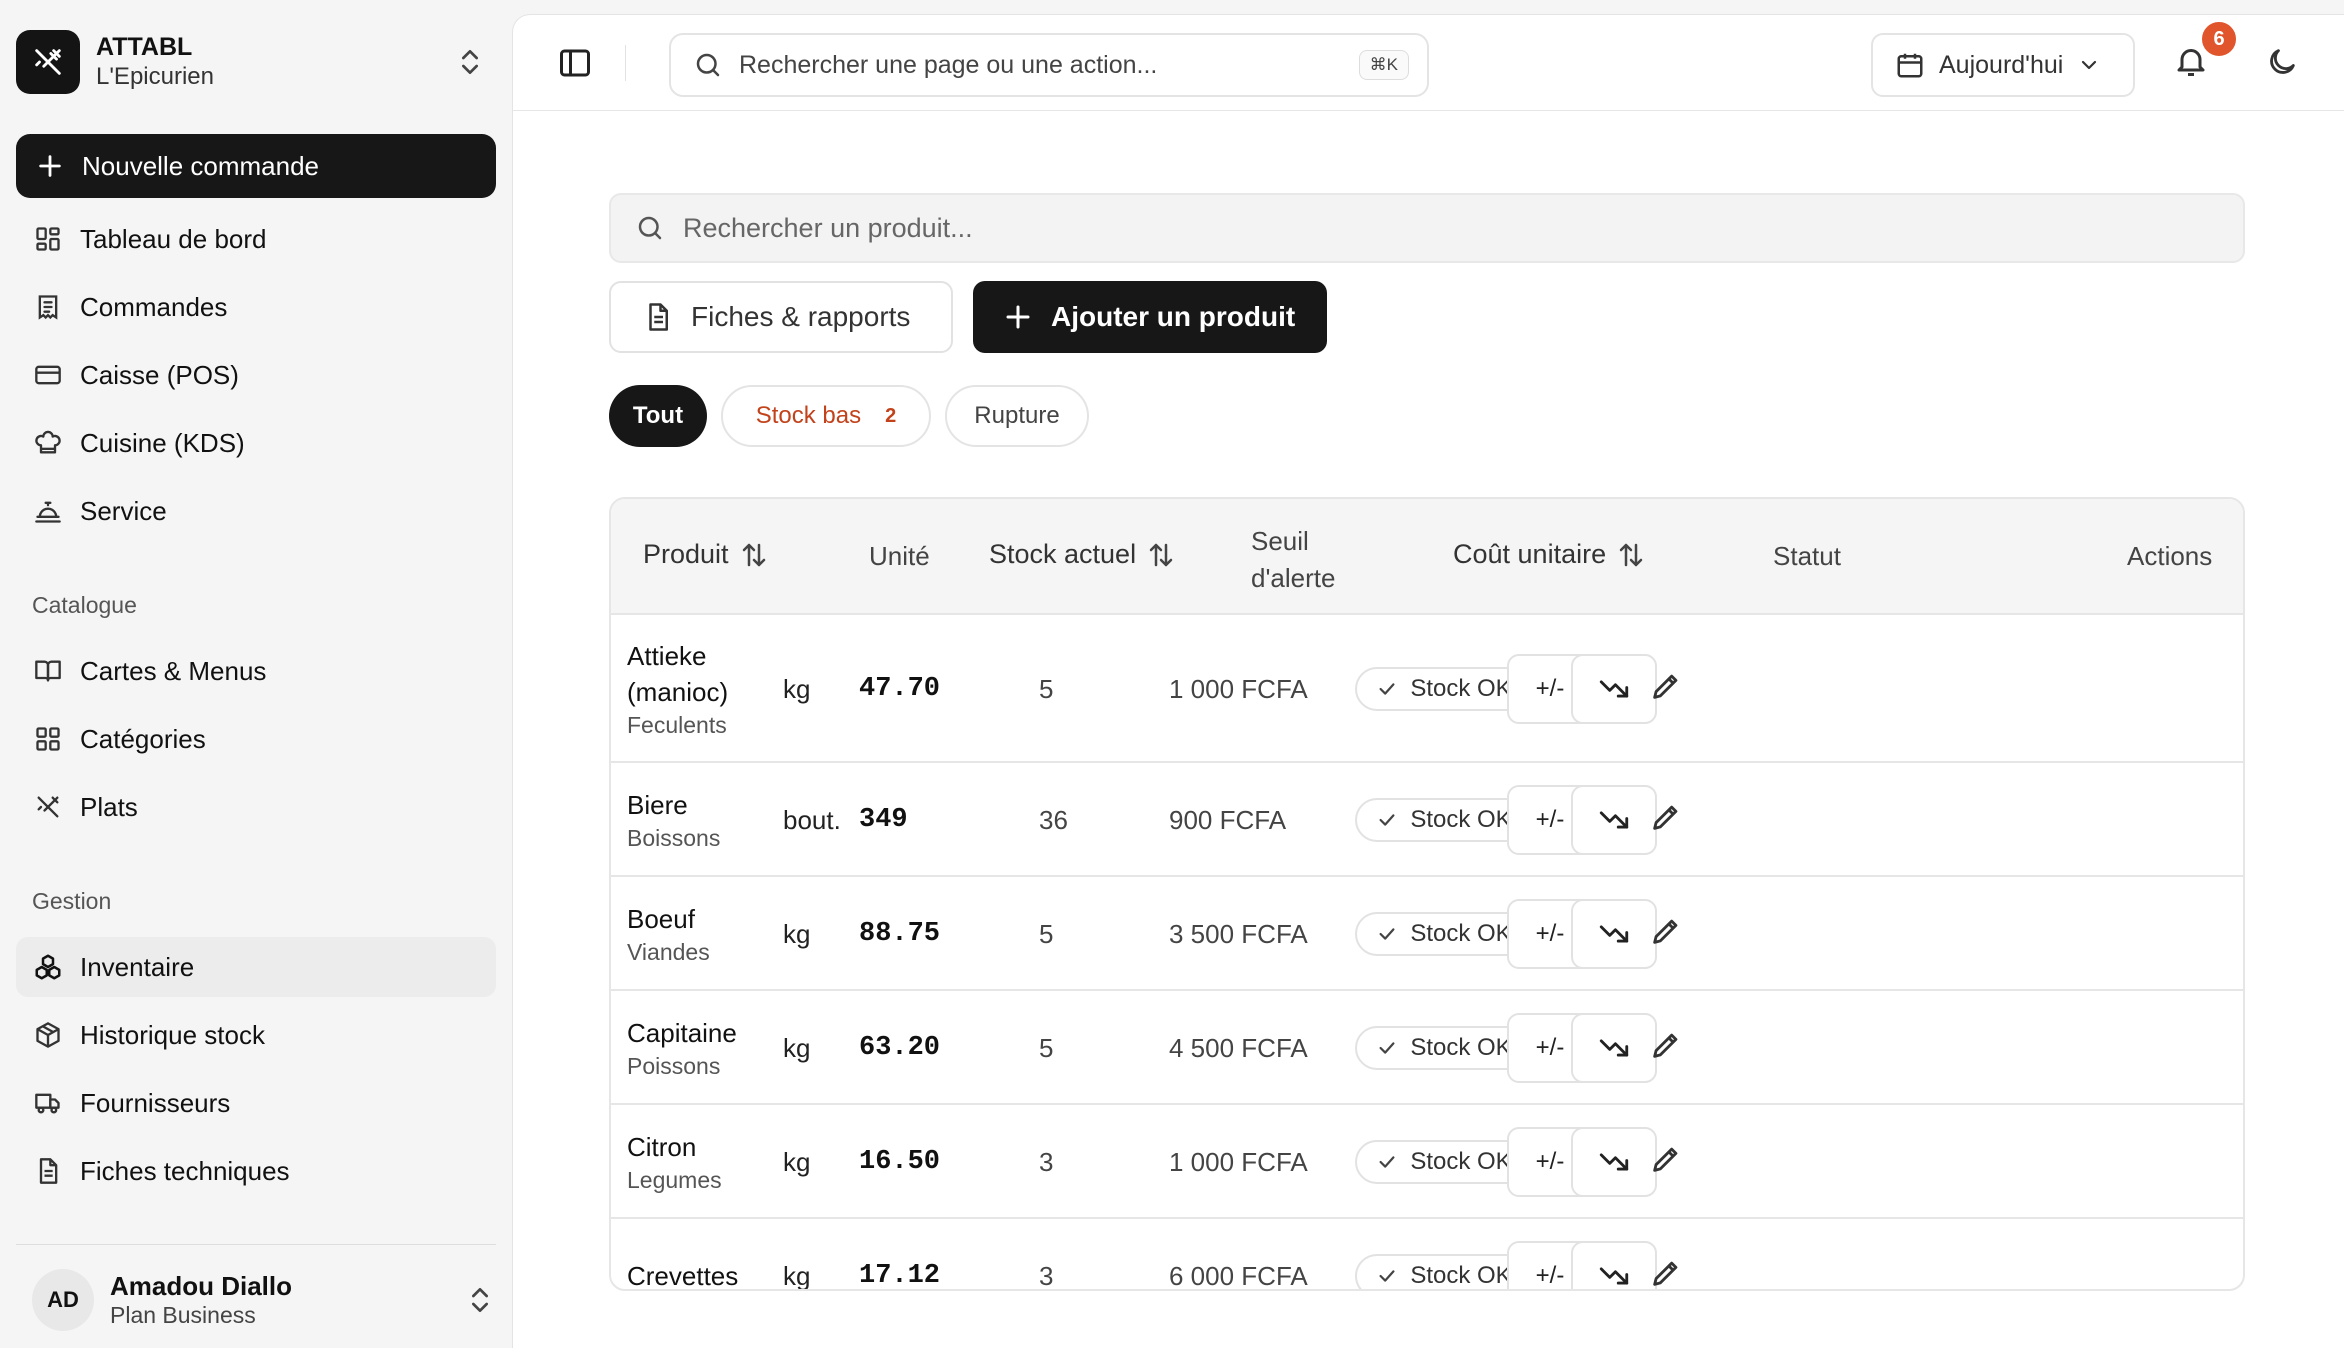 The width and height of the screenshot is (2344, 1348). Describe the element at coordinates (899, 556) in the screenshot. I see `column-header-unit: Unité` at that location.